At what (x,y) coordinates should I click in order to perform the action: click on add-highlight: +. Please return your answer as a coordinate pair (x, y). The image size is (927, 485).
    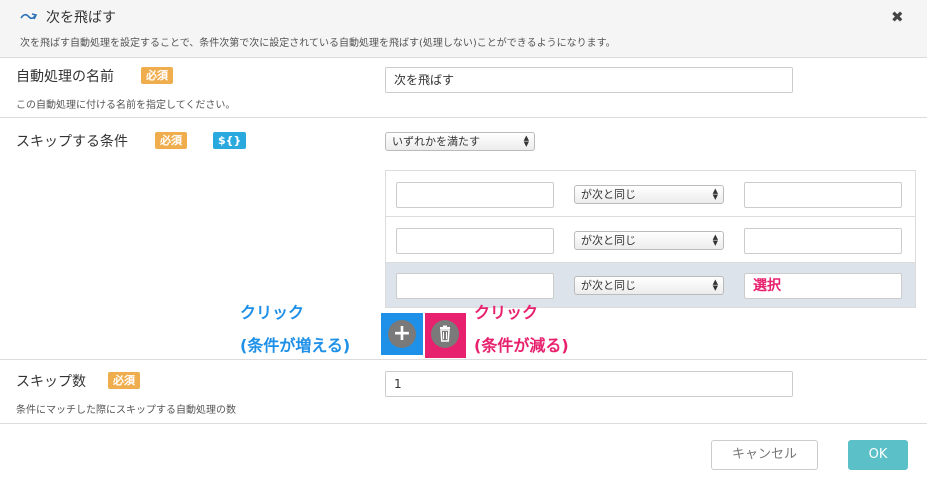
    Looking at the image, I should click on (402, 334).